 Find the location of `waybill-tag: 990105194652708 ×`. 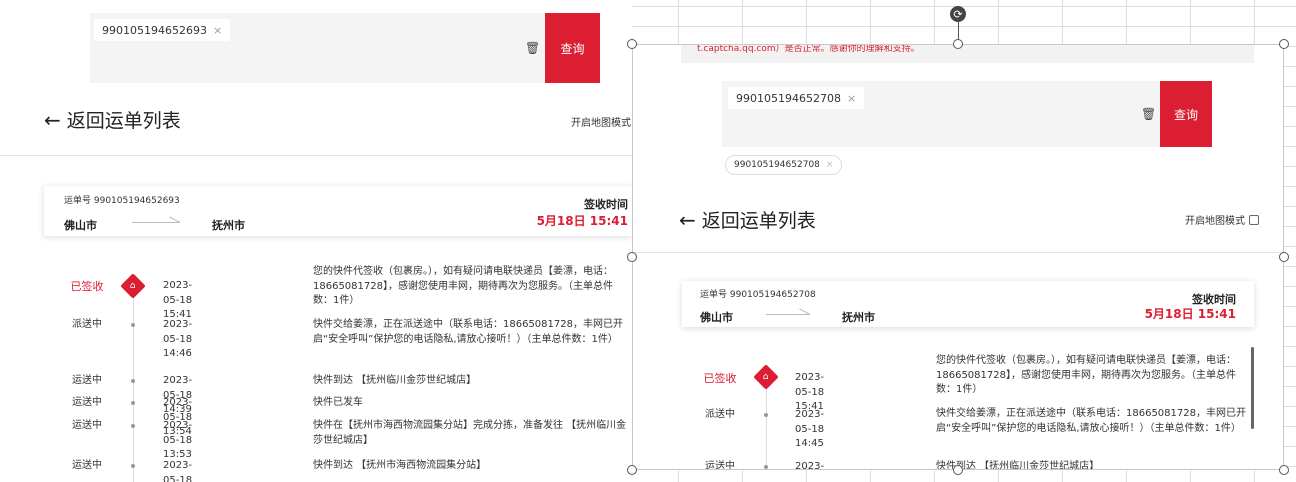

waybill-tag: 990105194652708 × is located at coordinates (796, 98).